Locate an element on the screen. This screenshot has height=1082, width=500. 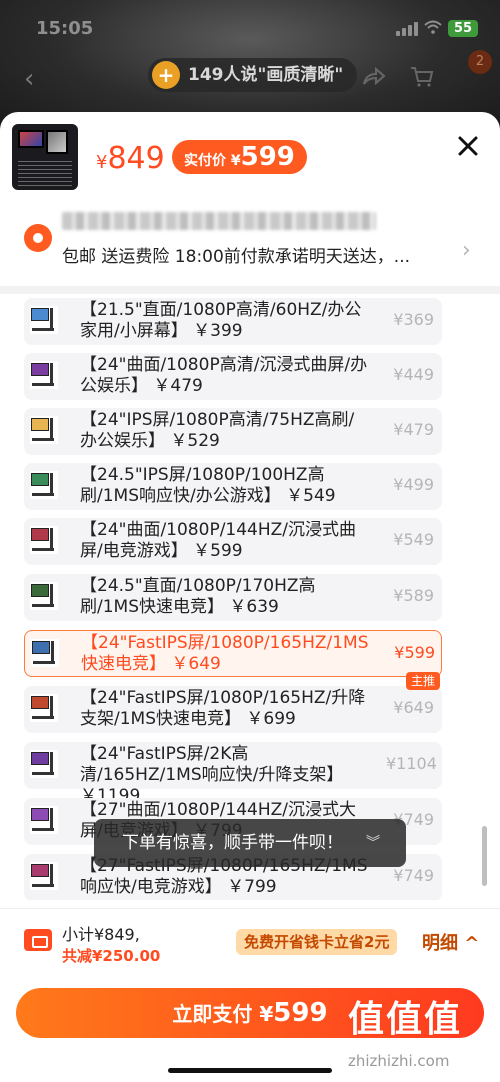
sku-option-label: 【24"曲面/1080P/144HZ/沉浸式曲屏/电竞游戏】 ￥599 is located at coordinates (218, 540).